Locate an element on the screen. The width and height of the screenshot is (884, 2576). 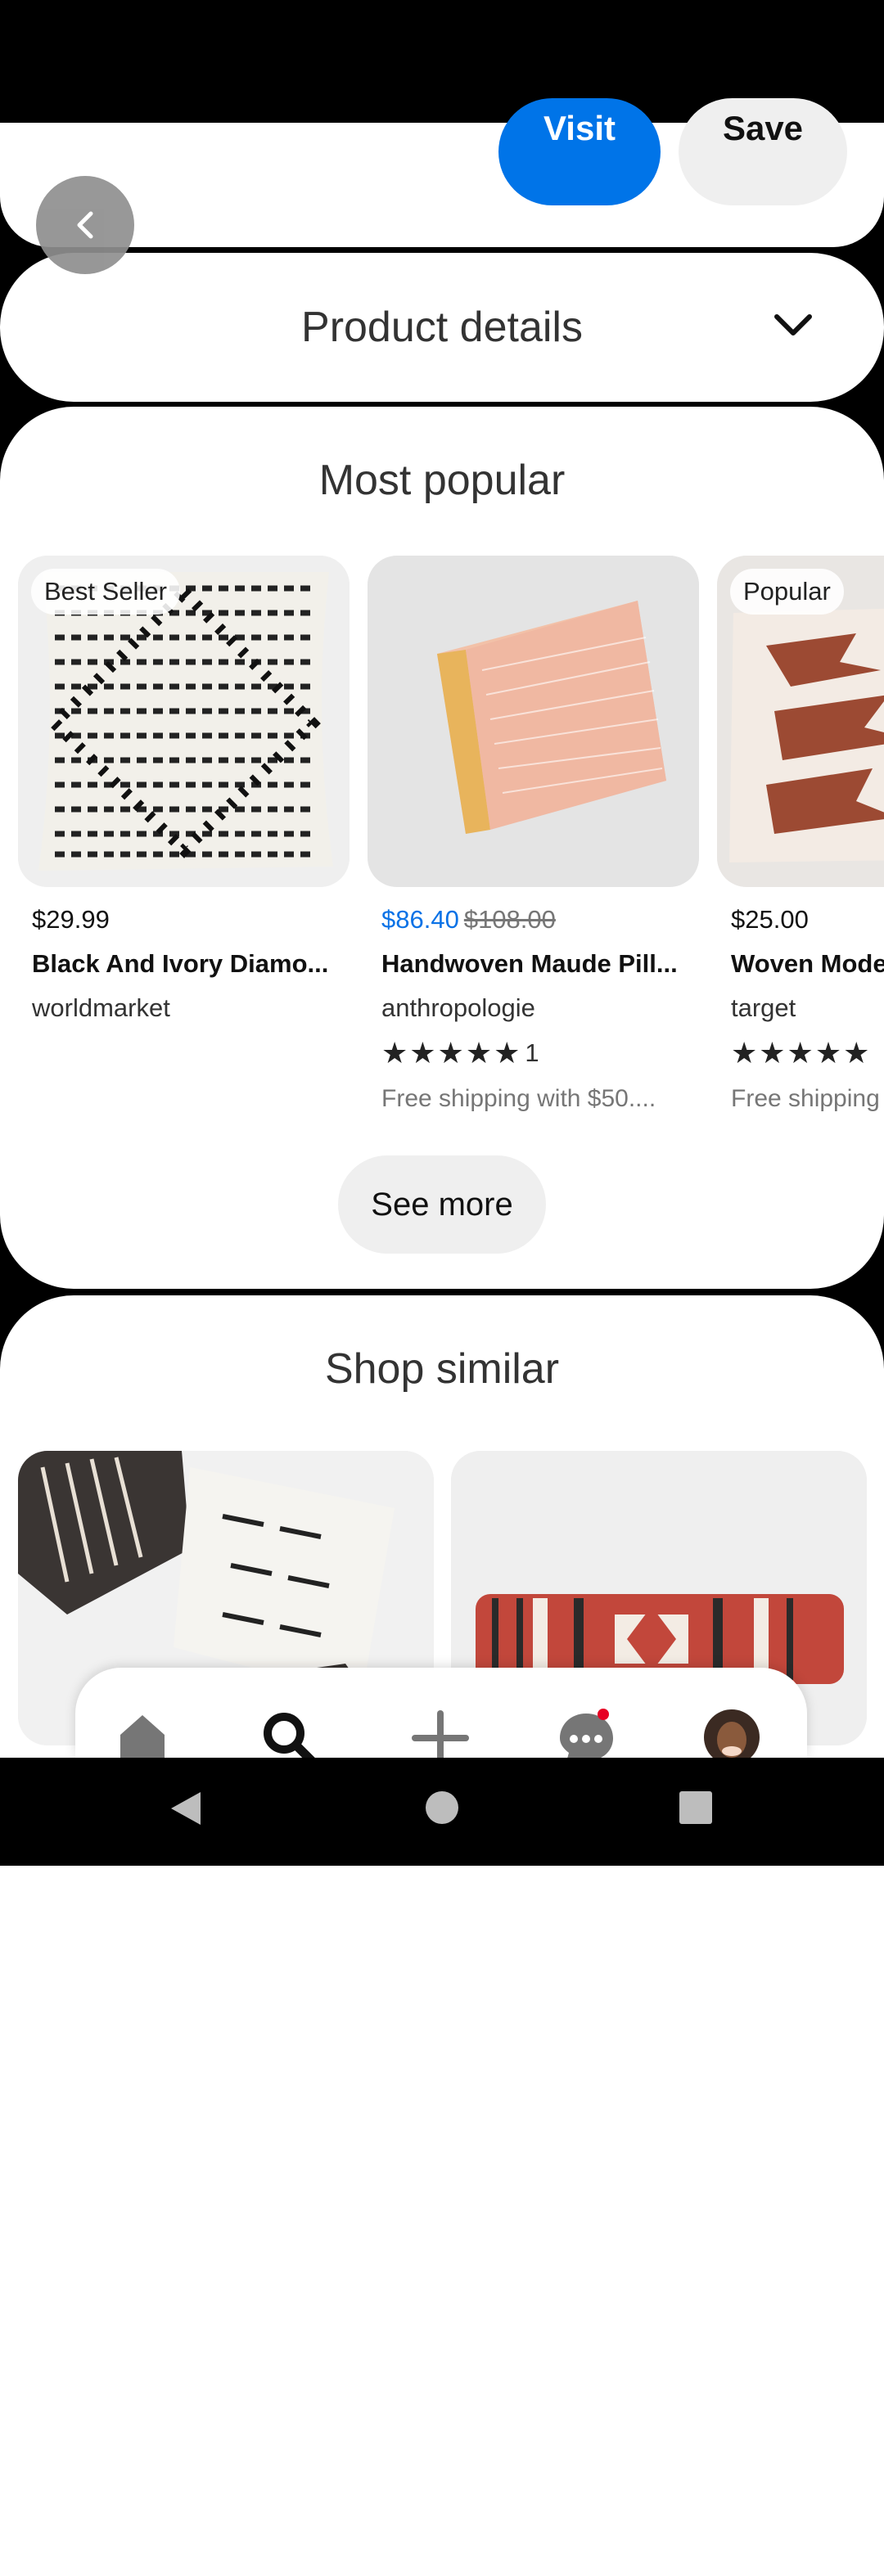
system-home-icon is located at coordinates (442, 1808).